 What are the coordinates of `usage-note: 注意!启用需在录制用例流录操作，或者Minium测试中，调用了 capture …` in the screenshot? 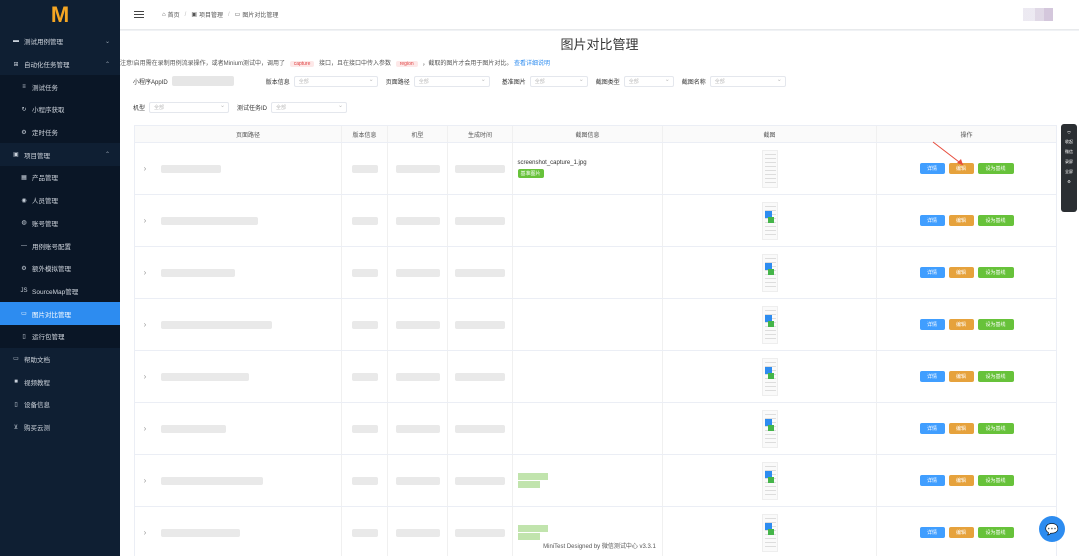 It's located at (335, 62).